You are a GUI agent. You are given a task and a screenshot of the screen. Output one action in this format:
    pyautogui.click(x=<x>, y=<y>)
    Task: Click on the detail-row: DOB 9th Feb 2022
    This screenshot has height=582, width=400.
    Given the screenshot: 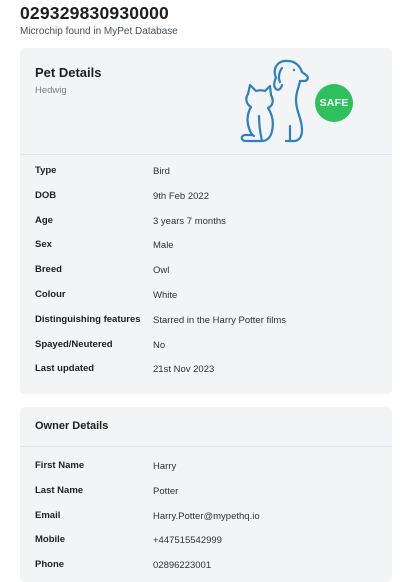 What is the action you would take?
    pyautogui.click(x=206, y=196)
    